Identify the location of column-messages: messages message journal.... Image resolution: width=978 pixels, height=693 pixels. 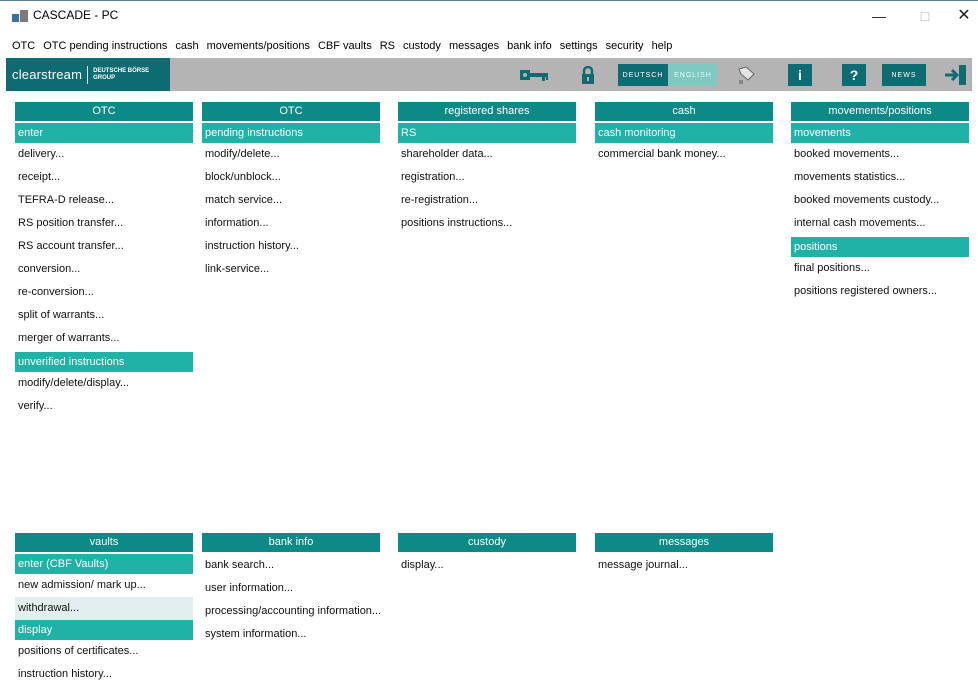
(684, 555).